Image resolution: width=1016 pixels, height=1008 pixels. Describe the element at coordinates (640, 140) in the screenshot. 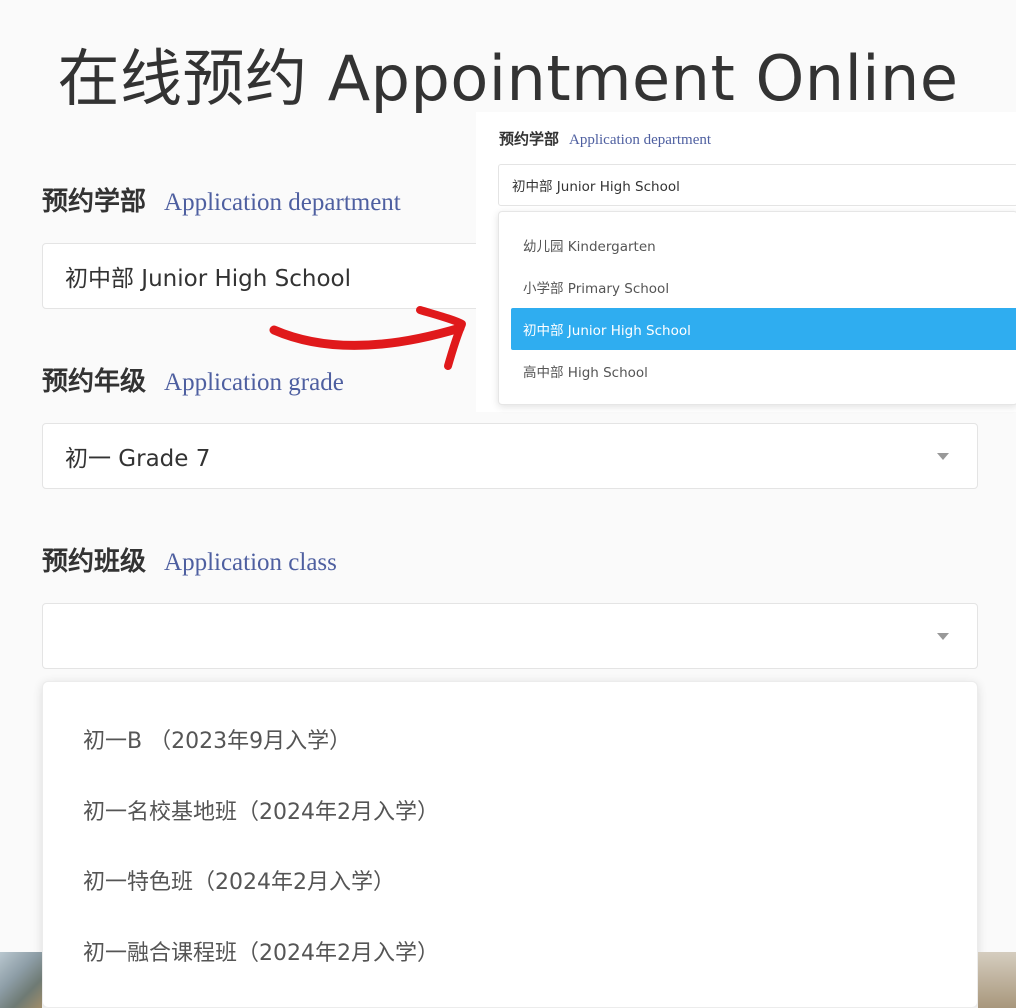

I see `inset-label-en: Application department` at that location.